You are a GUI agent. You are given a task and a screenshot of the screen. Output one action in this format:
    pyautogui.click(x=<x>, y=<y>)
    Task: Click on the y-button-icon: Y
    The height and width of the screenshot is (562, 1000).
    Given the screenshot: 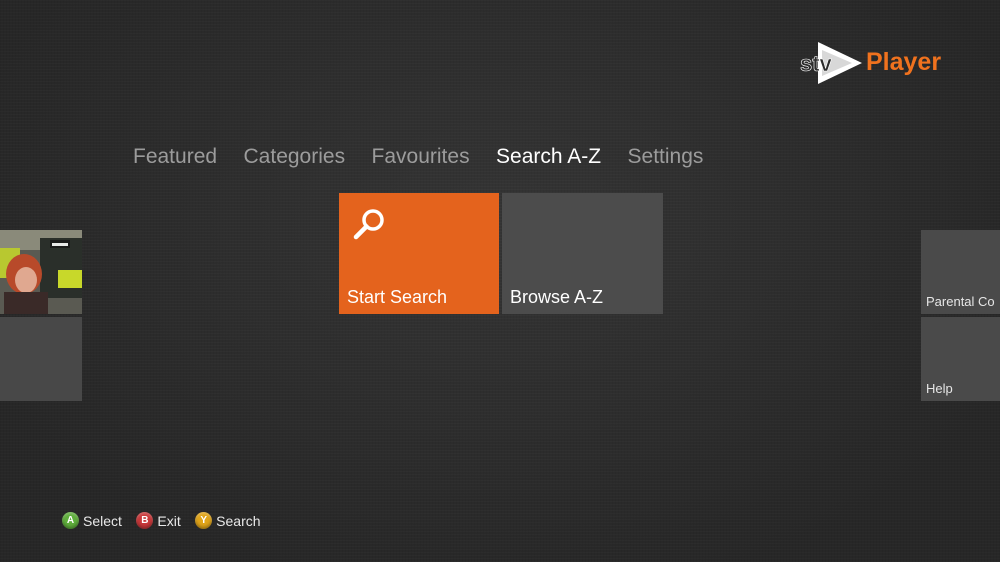 What is the action you would take?
    pyautogui.click(x=204, y=521)
    